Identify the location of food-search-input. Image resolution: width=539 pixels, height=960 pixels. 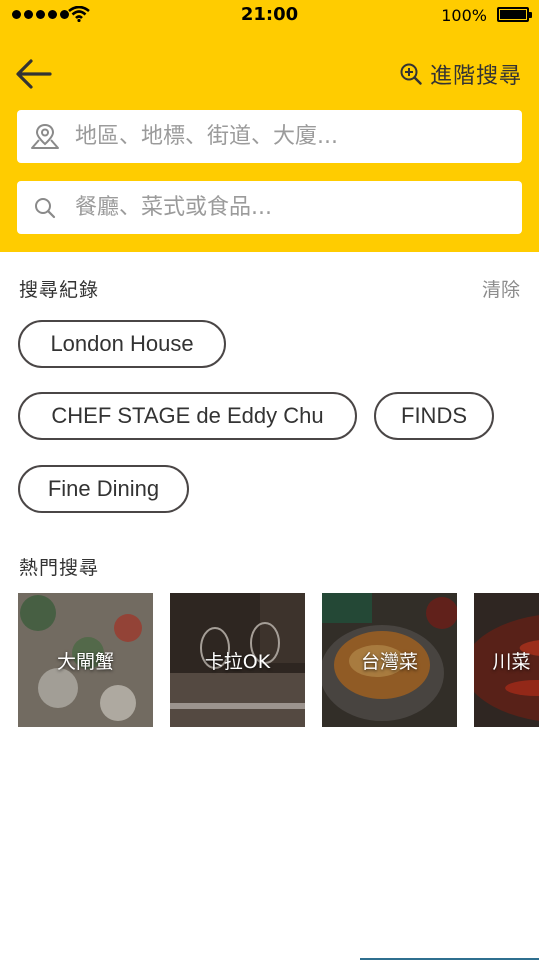
(285, 207).